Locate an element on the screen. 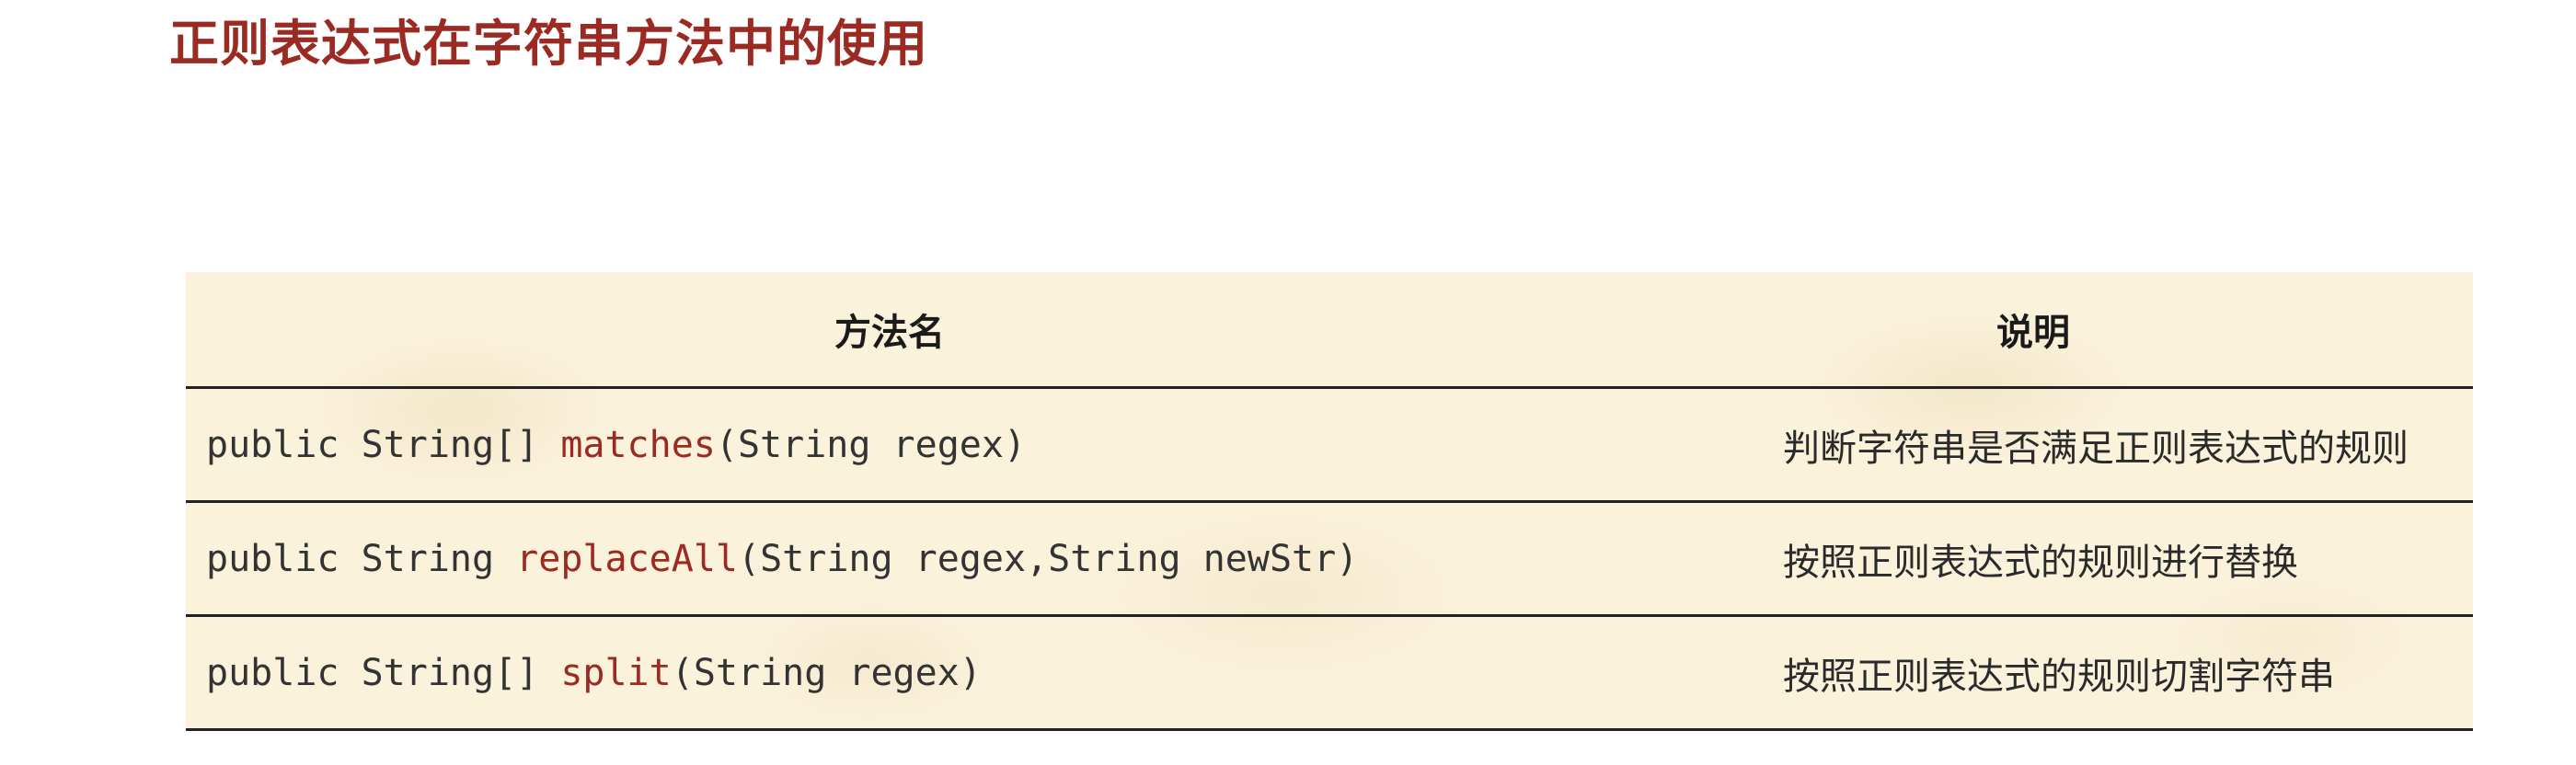 This screenshot has height=765, width=2576. method-params: (String regex,String newStr) is located at coordinates (1048, 558).